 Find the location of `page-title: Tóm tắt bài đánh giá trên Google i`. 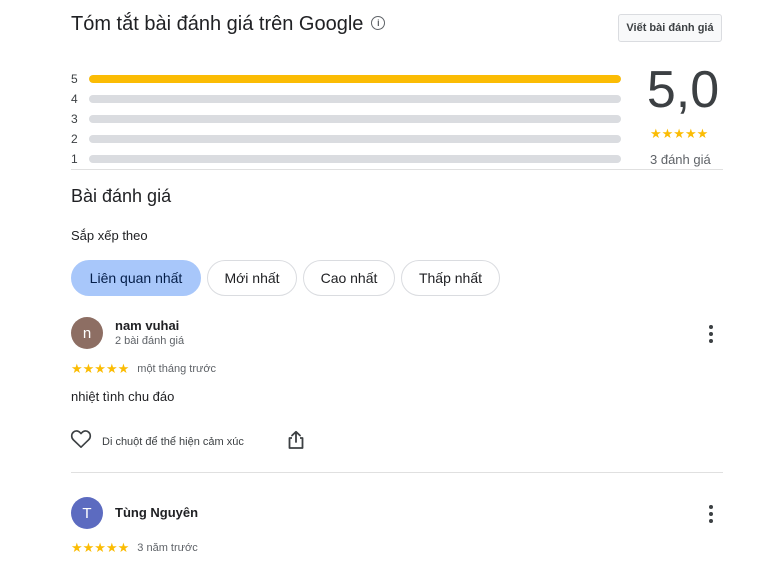

page-title: Tóm tắt bài đánh giá trên Google i is located at coordinates (228, 24).